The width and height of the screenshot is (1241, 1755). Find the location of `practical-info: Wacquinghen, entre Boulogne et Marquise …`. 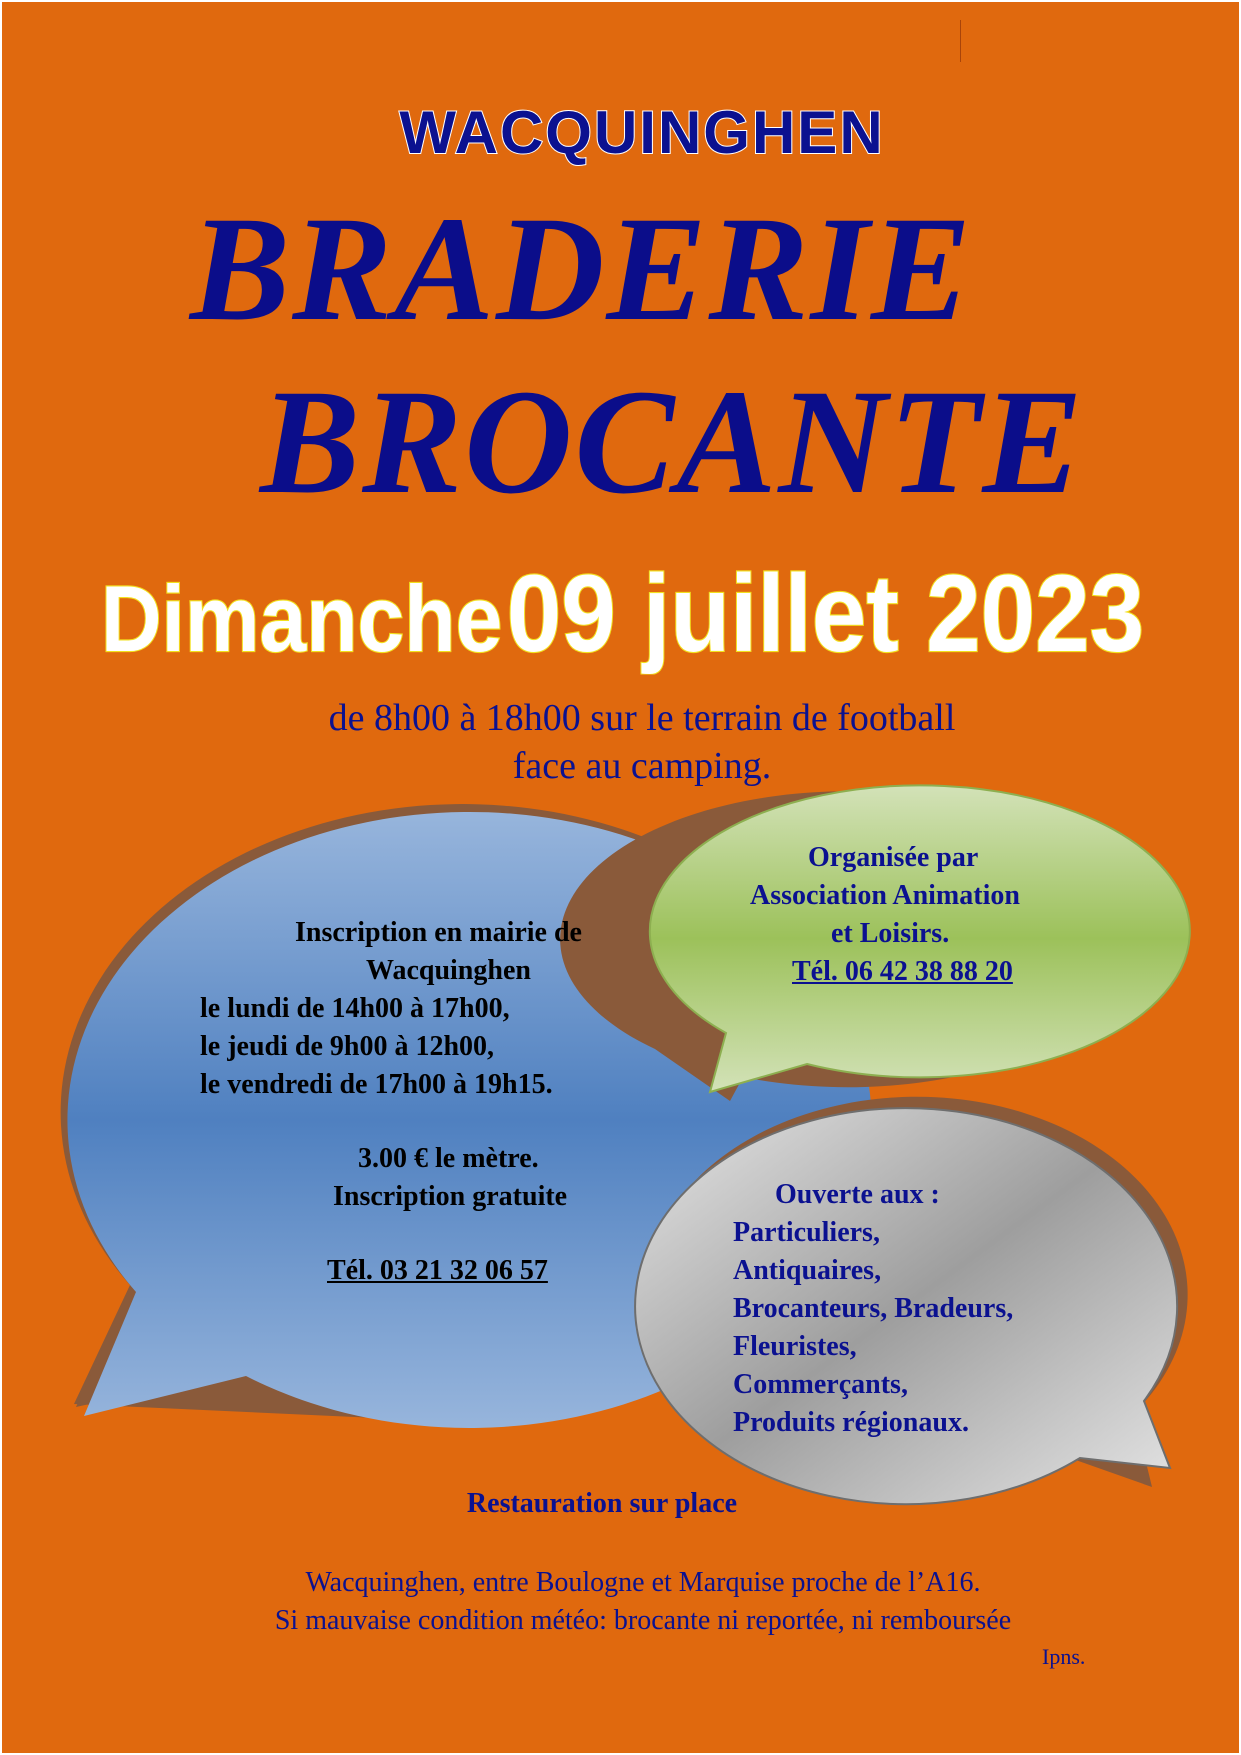

practical-info: Wacquinghen, entre Boulogne et Marquise … is located at coordinates (620, 1602).